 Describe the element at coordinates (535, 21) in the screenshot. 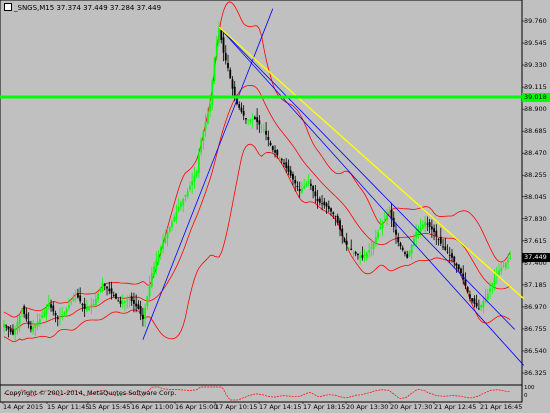

I see `price-tick-label: 39.760` at that location.